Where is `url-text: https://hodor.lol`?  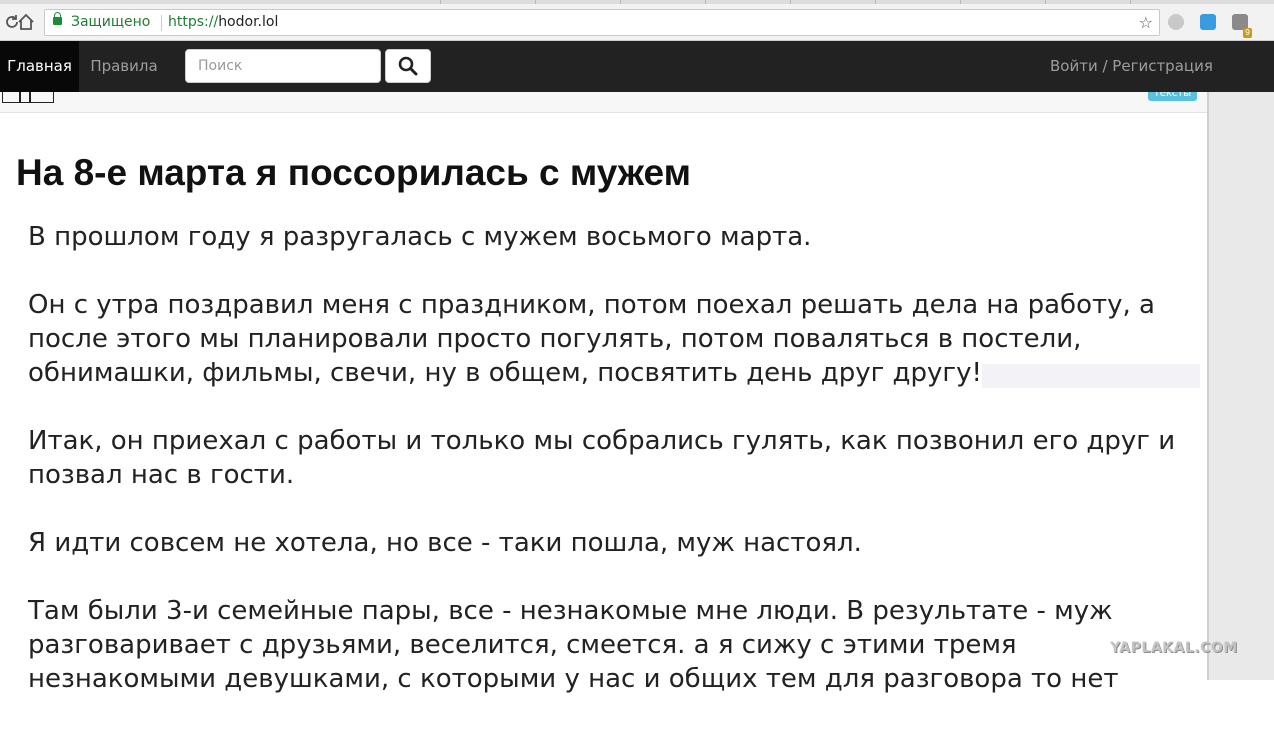 url-text: https://hodor.lol is located at coordinates (223, 22).